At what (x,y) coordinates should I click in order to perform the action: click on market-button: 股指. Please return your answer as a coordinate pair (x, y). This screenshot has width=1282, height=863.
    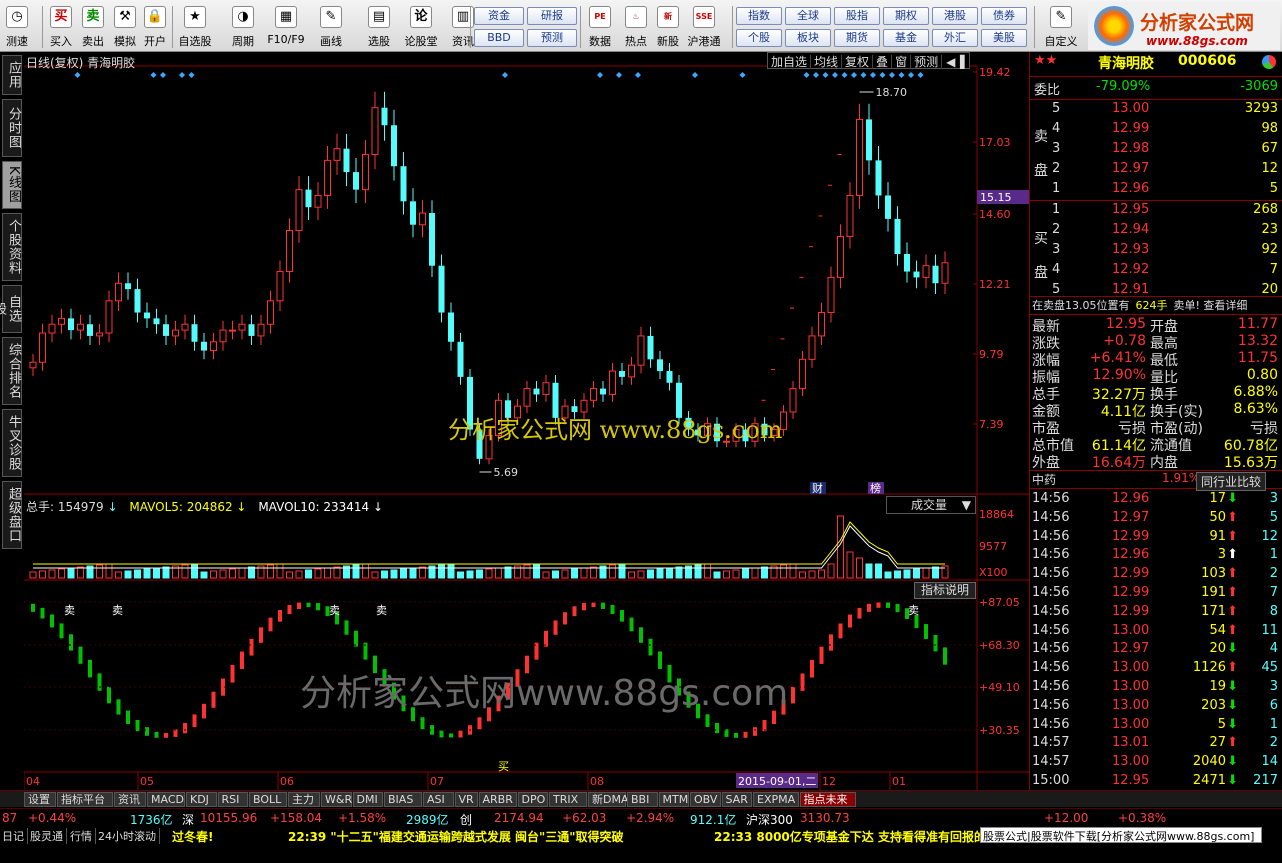
    Looking at the image, I should click on (857, 16).